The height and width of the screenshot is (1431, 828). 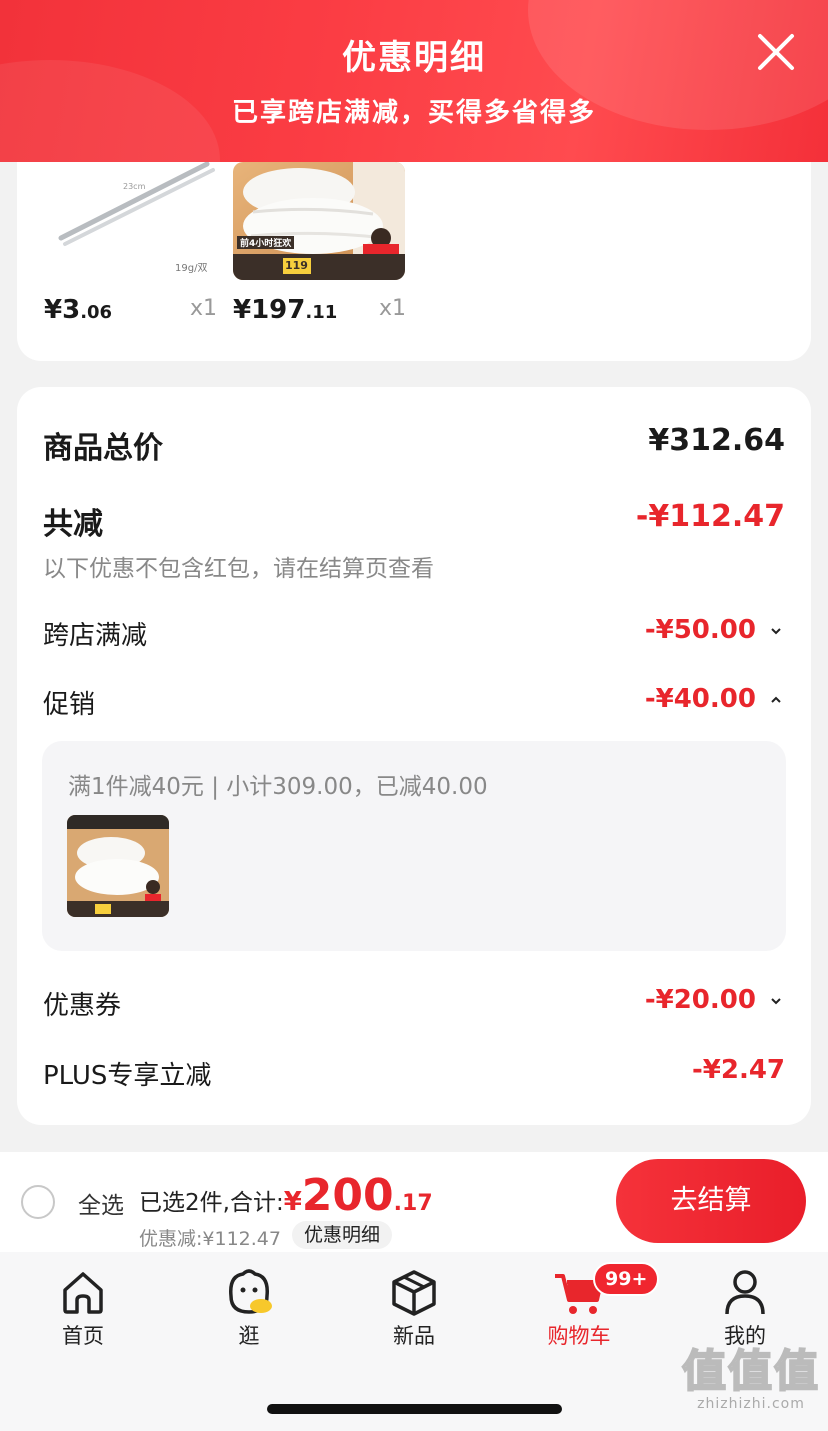 I want to click on watermark: 值值值 zhizhizhi.com, so click(x=751, y=1379).